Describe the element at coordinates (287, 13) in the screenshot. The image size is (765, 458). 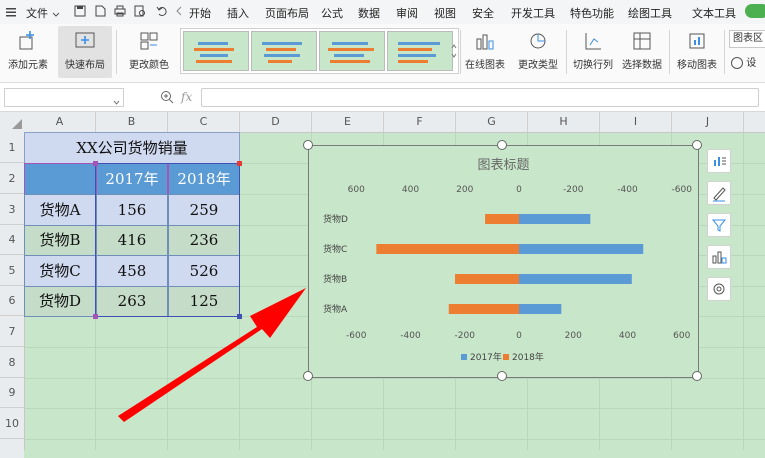
I see `tab-page-layout: 页面布局` at that location.